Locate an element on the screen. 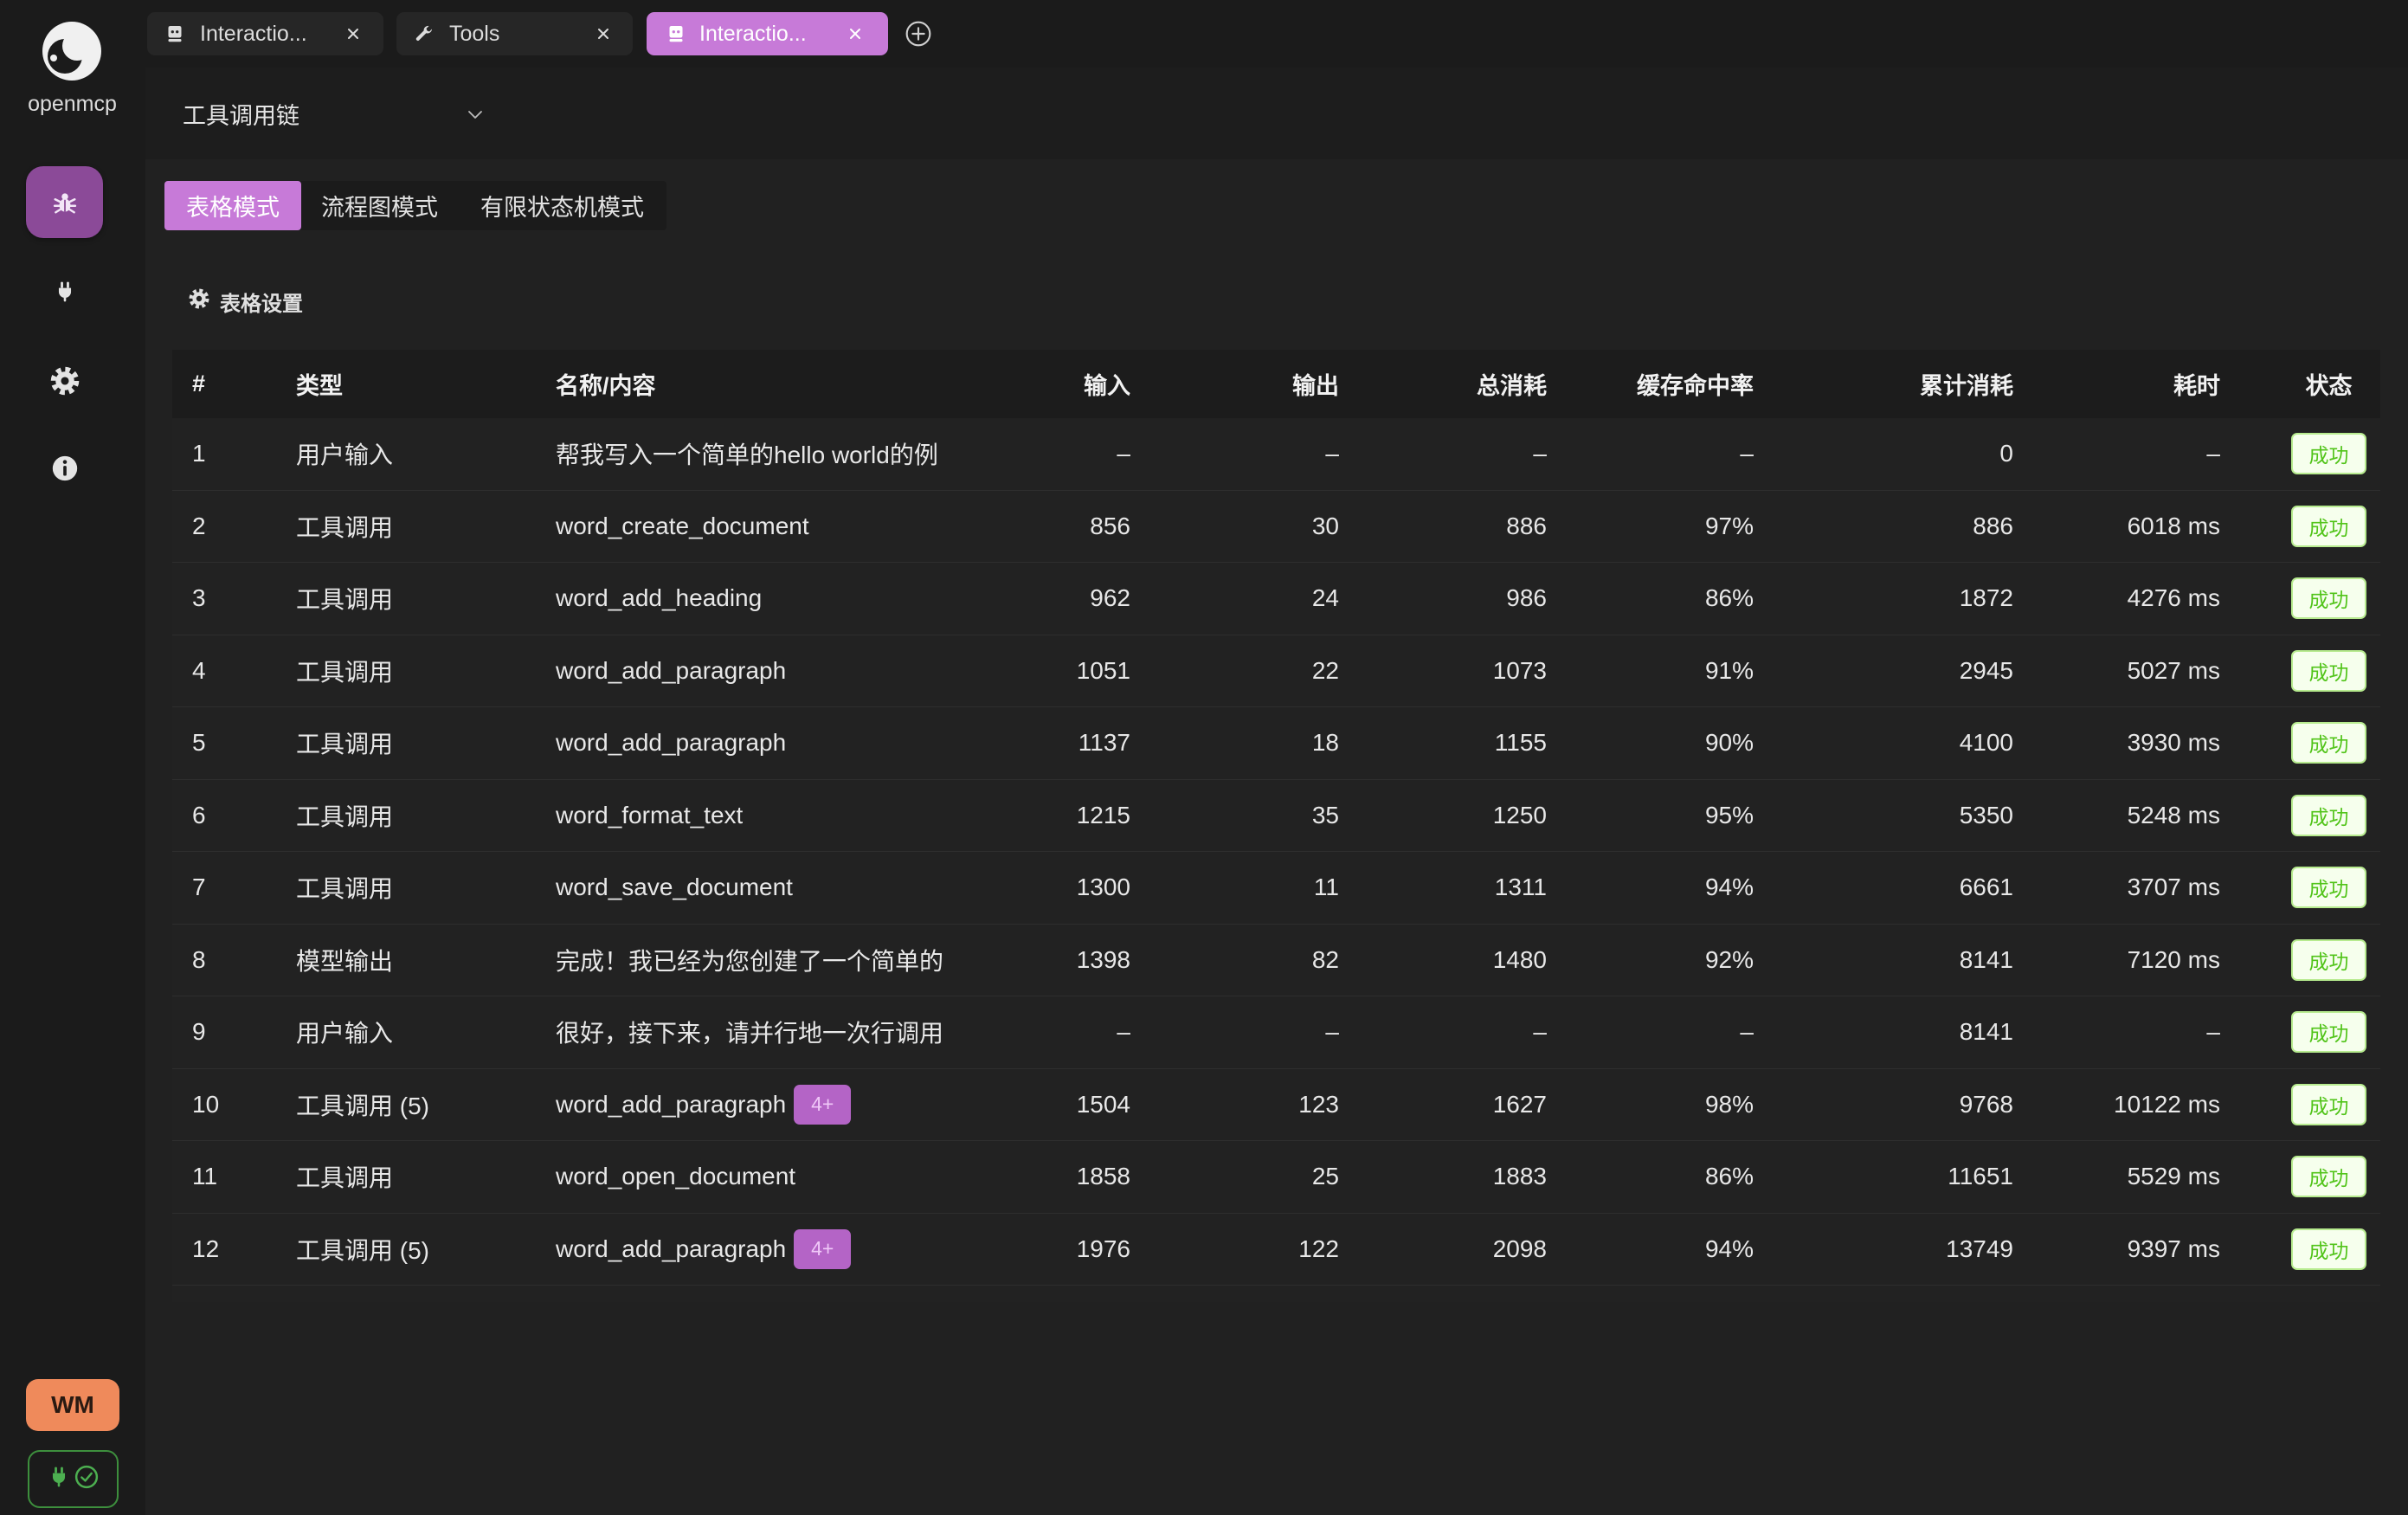  cell-cache-hit: – is located at coordinates (1747, 454).